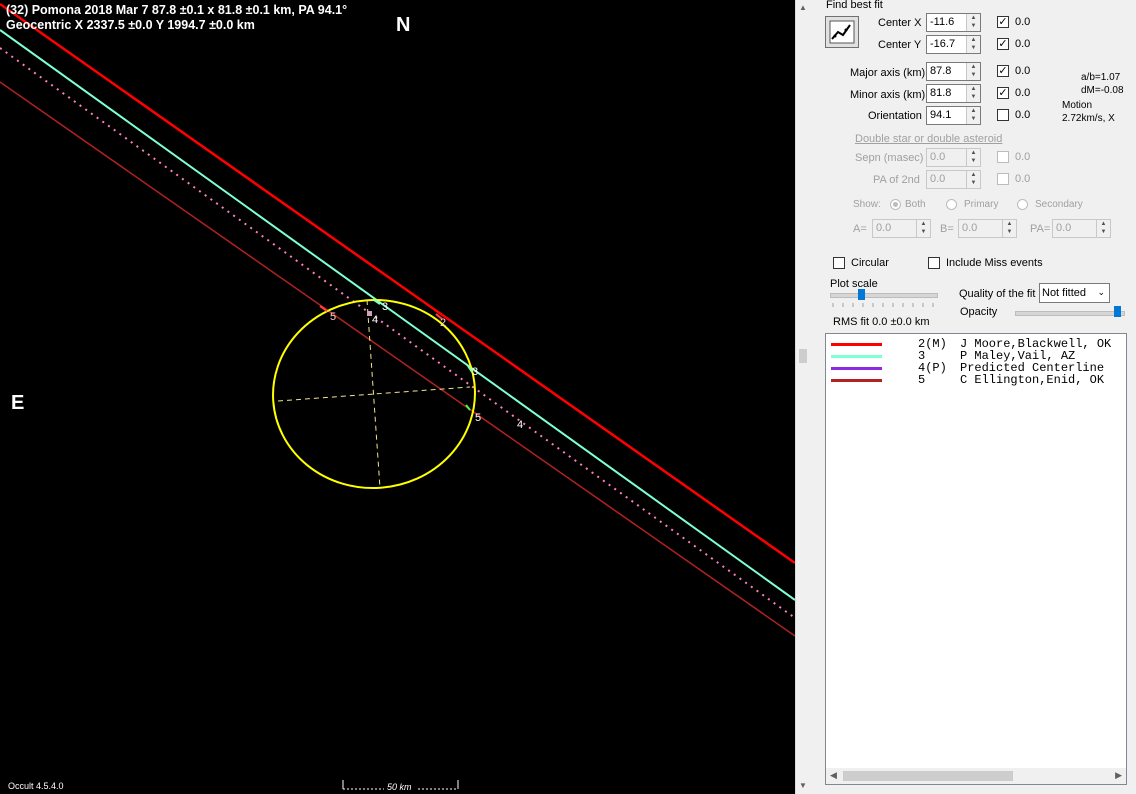 Image resolution: width=1136 pixels, height=794 pixels. What do you see at coordinates (1003, 115) in the screenshot?
I see `orientation-fit-checkbox` at bounding box center [1003, 115].